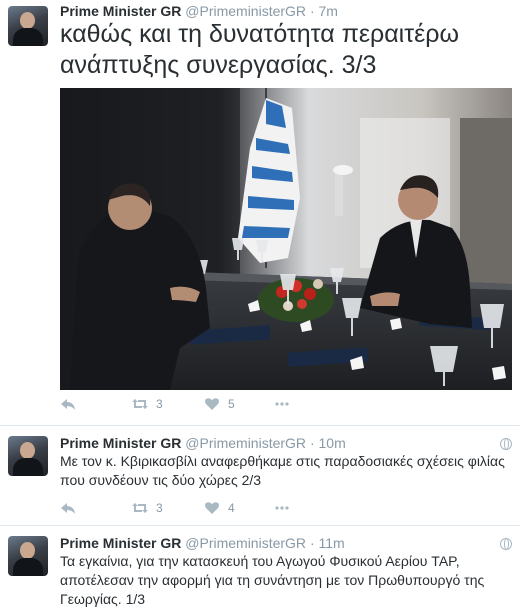  What do you see at coordinates (103, 599) in the screenshot?
I see `tweet-text-line: Γεωργίας. 1/3` at bounding box center [103, 599].